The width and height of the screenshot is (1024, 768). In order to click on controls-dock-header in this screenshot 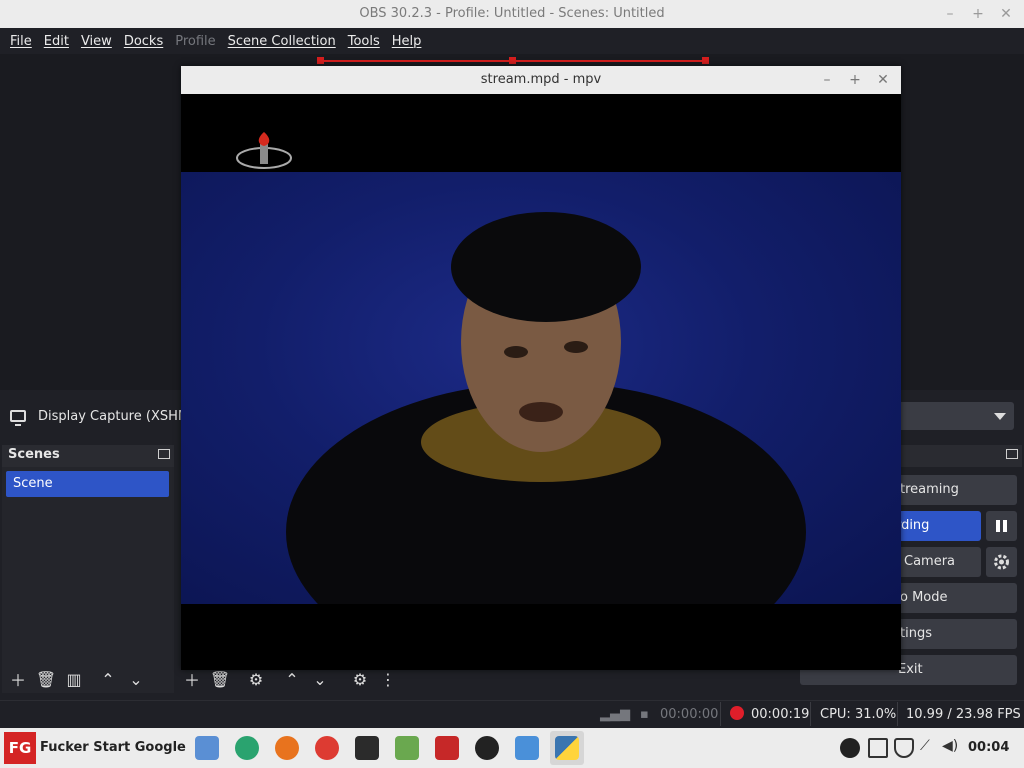, I will do `click(961, 456)`.